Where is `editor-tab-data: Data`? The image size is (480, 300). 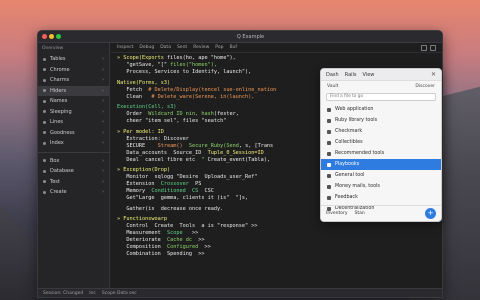 editor-tab-data: Data is located at coordinates (165, 47).